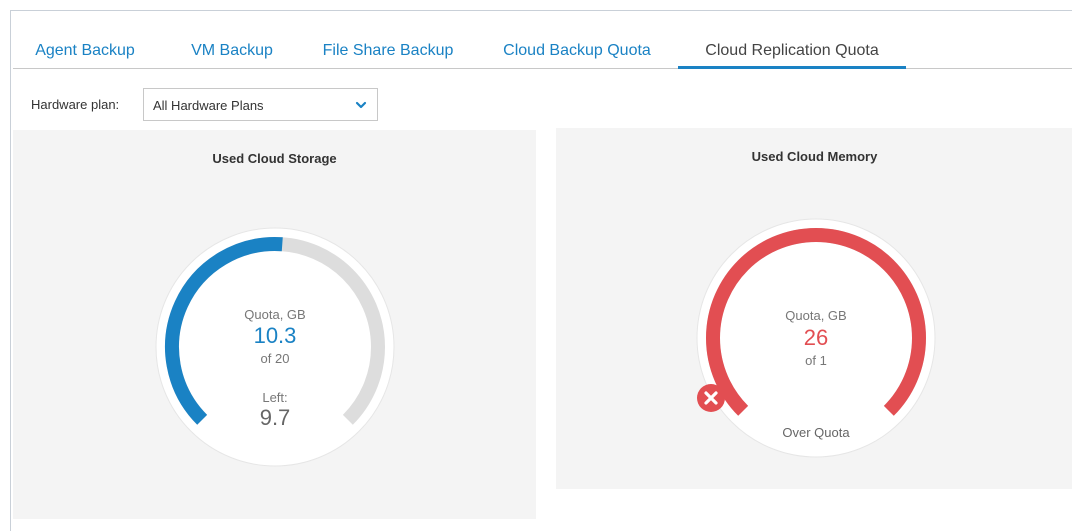 Image resolution: width=1072 pixels, height=531 pixels. What do you see at coordinates (232, 54) in the screenshot?
I see `tab-vm-backup: VM Backup` at bounding box center [232, 54].